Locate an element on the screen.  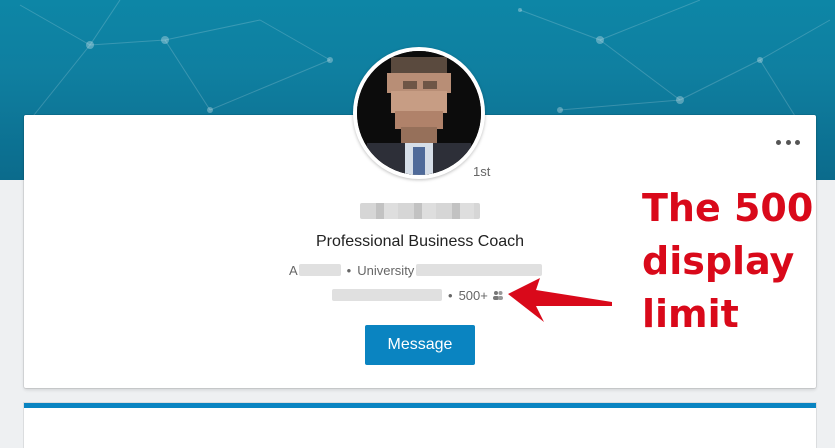
region-connections-line: • 500+ is located at coordinates (418, 295).